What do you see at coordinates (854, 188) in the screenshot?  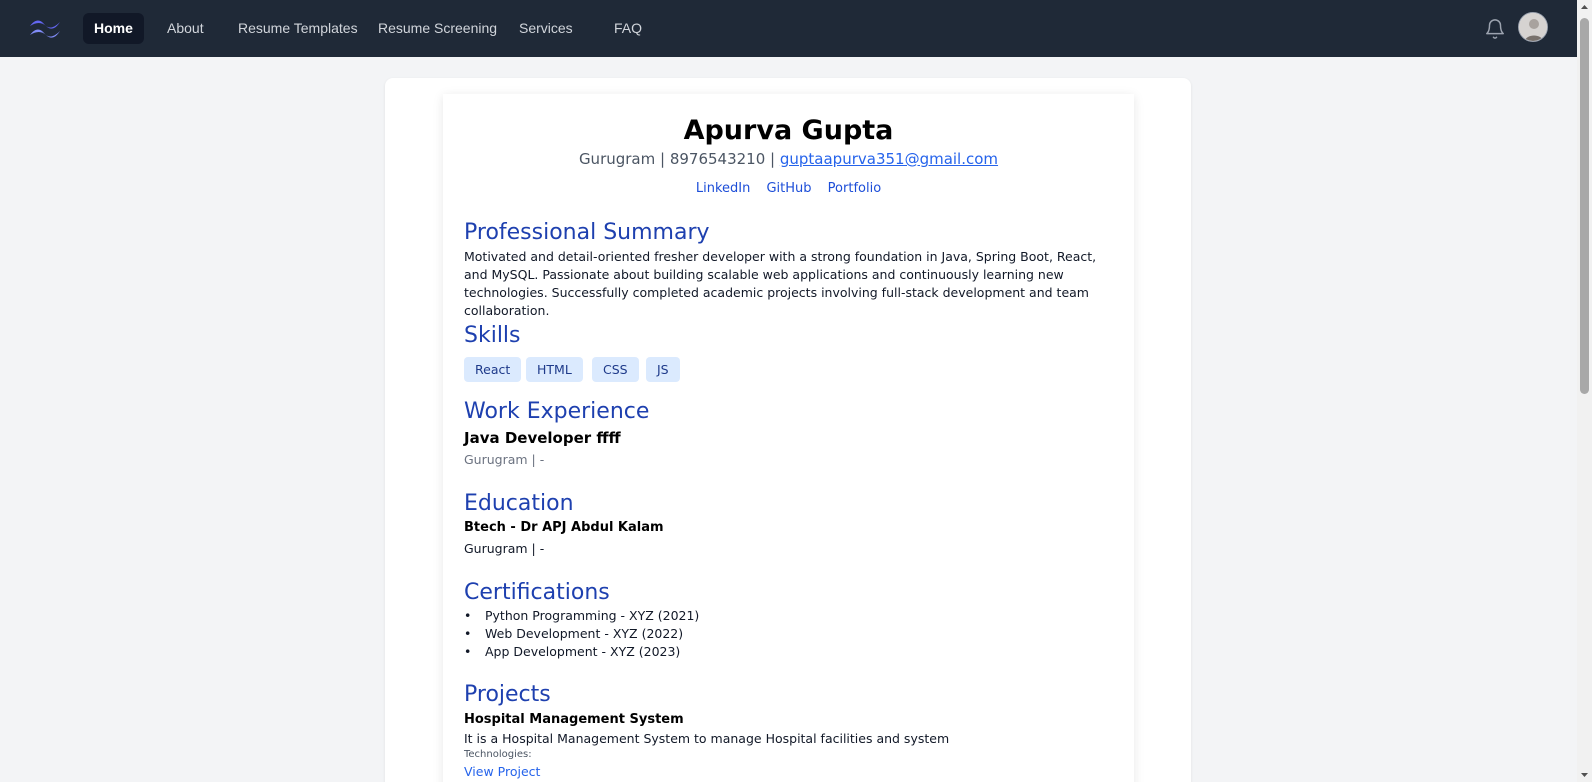 I see `portfolio-link: Portfolio` at bounding box center [854, 188].